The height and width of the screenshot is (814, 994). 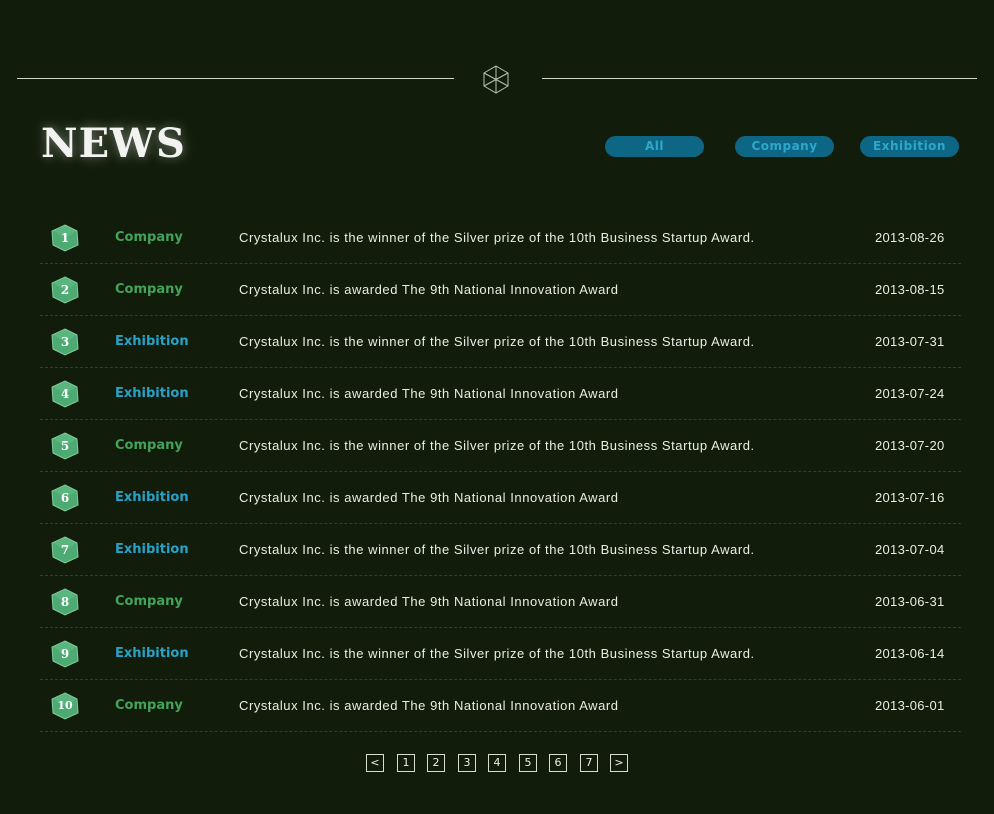 I want to click on row-number: 3, so click(x=65, y=342).